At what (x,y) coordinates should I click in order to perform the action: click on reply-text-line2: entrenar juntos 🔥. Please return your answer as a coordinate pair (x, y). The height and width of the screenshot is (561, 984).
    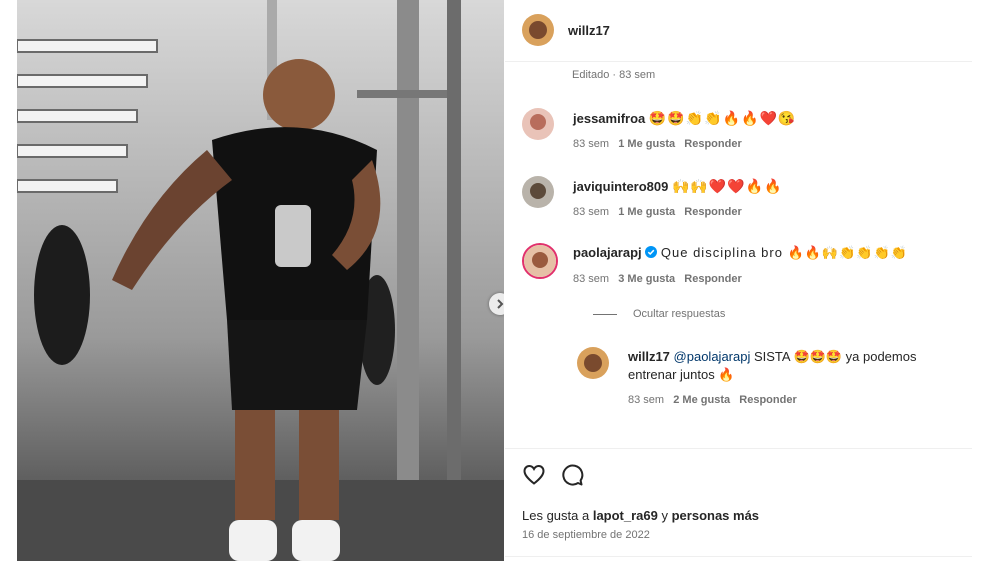
    Looking at the image, I should click on (681, 374).